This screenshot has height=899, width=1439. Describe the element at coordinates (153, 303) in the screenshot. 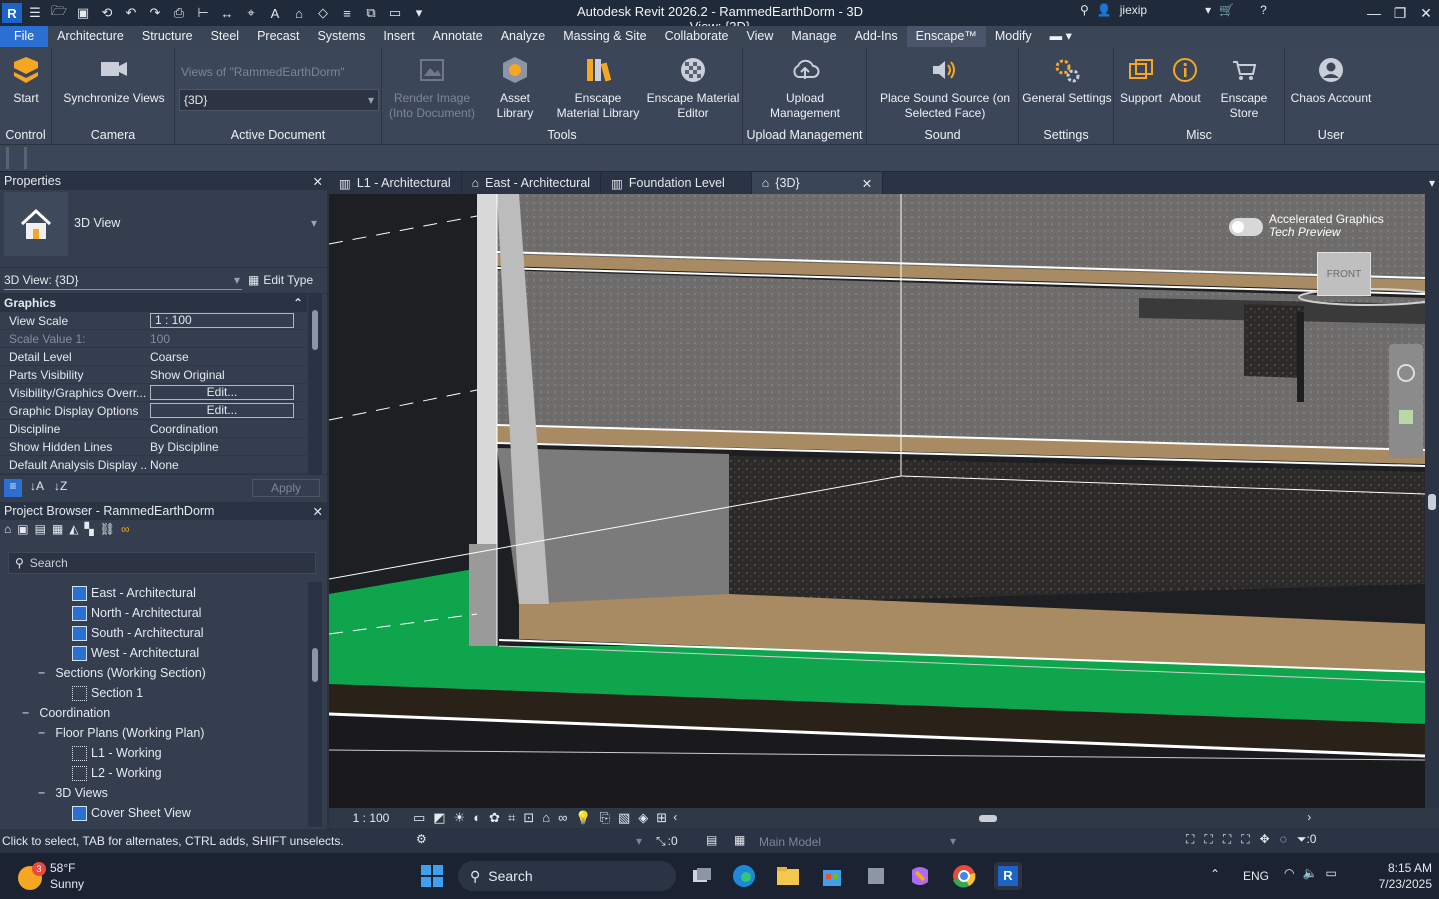

I see `graphics-group-header: Graphics ⌃` at that location.